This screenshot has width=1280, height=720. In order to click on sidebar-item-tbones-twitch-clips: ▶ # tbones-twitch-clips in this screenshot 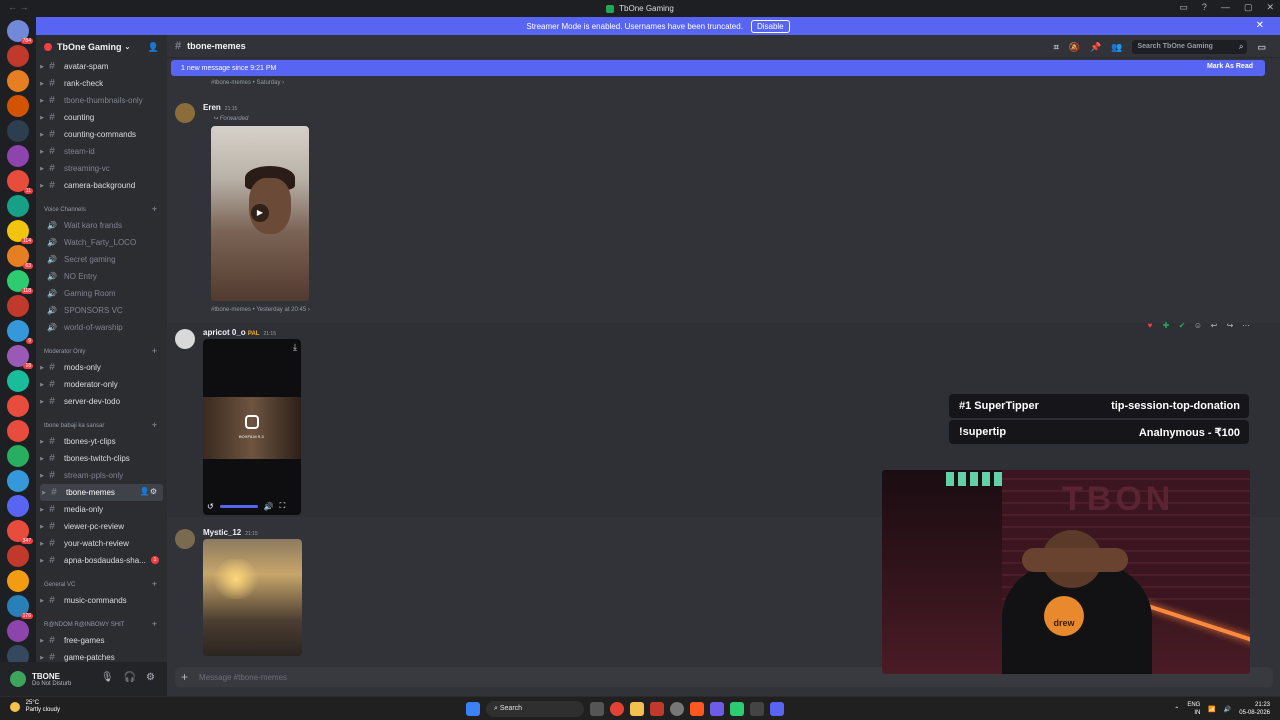, I will do `click(101, 458)`.